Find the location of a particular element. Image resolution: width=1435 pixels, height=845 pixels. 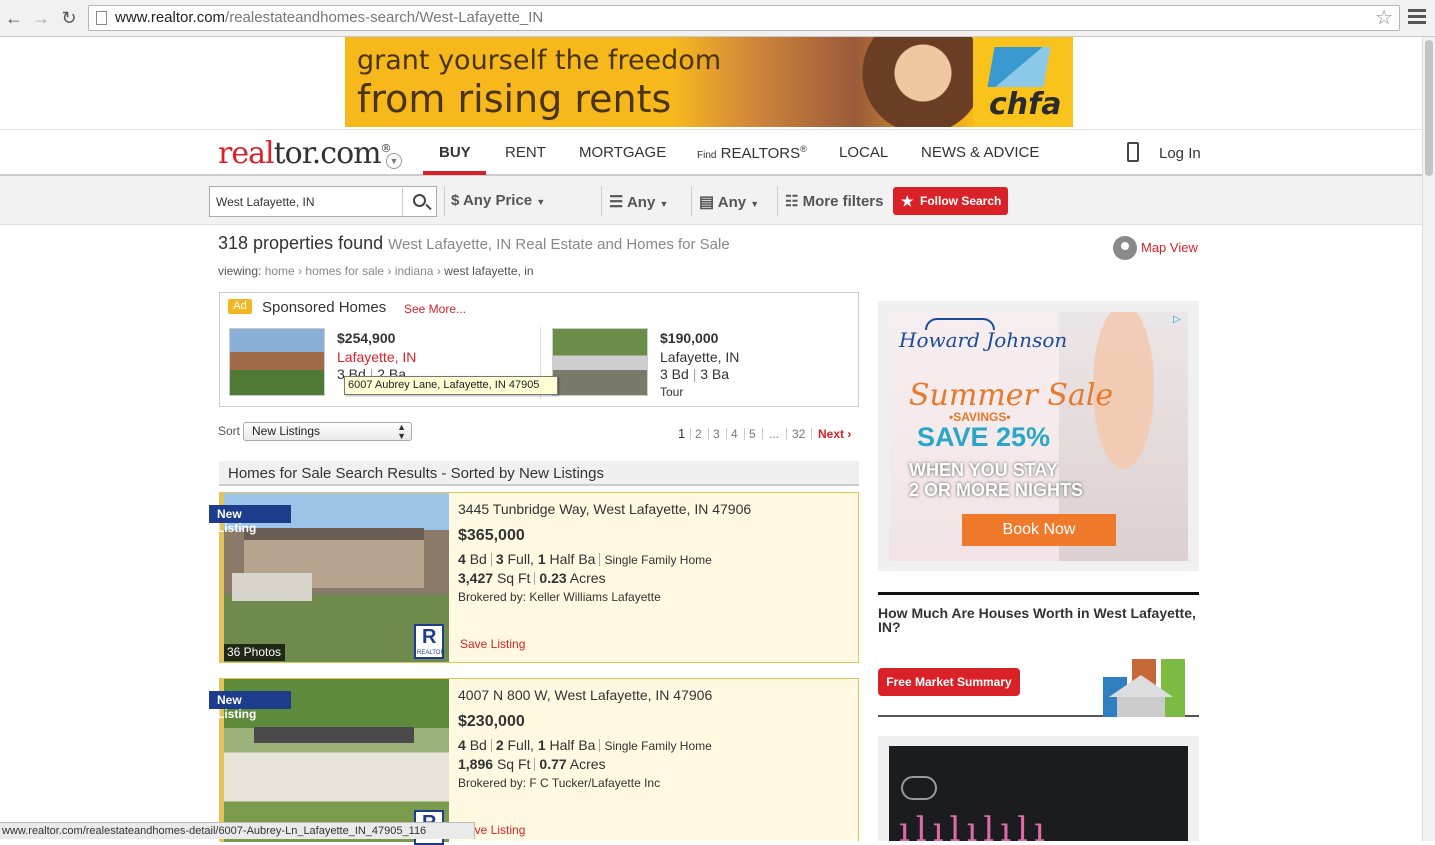

tour-label: Tour is located at coordinates (672, 392).